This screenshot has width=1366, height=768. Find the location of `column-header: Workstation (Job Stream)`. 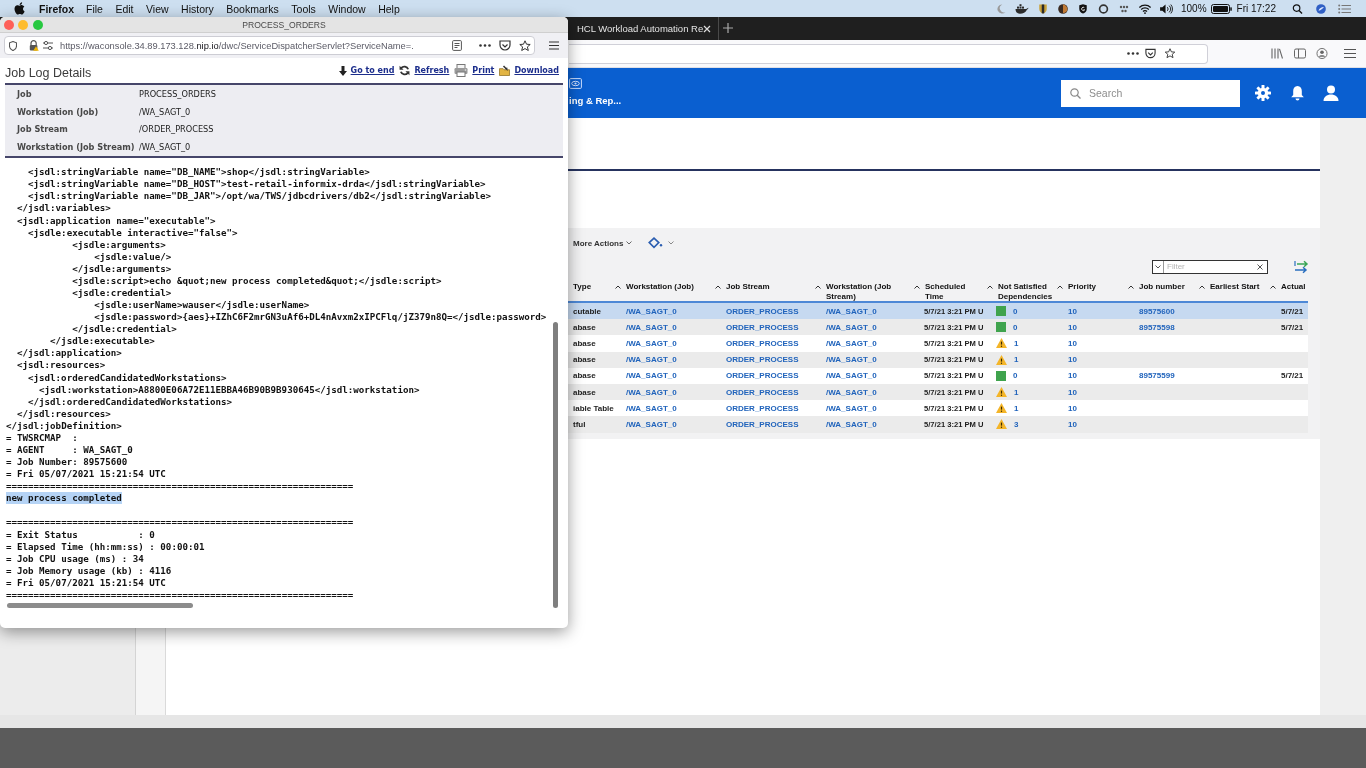

column-header: Workstation (Job Stream) is located at coordinates (864, 291).